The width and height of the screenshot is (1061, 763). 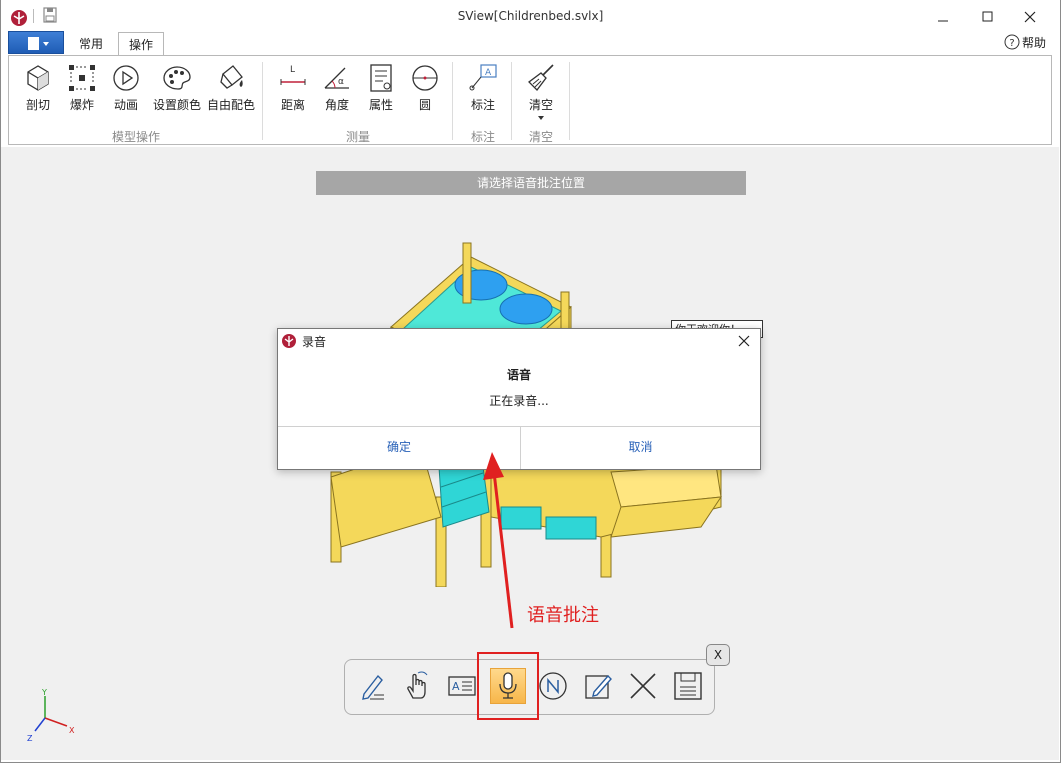 I want to click on delete-icon, so click(x=643, y=686).